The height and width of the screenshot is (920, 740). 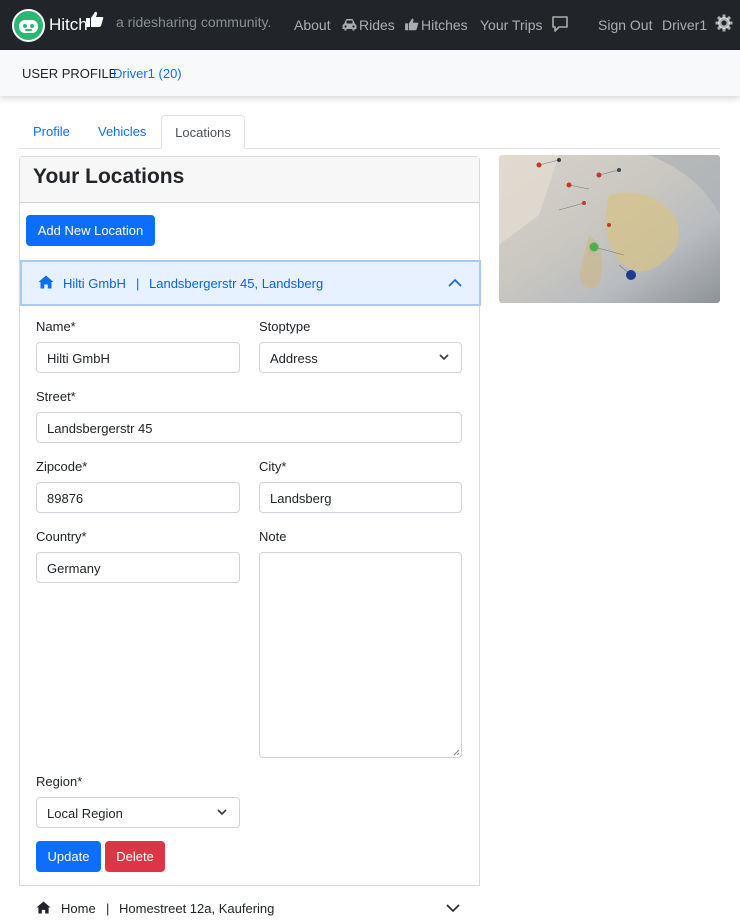 I want to click on name-input: Hilti GmbH, so click(x=138, y=357).